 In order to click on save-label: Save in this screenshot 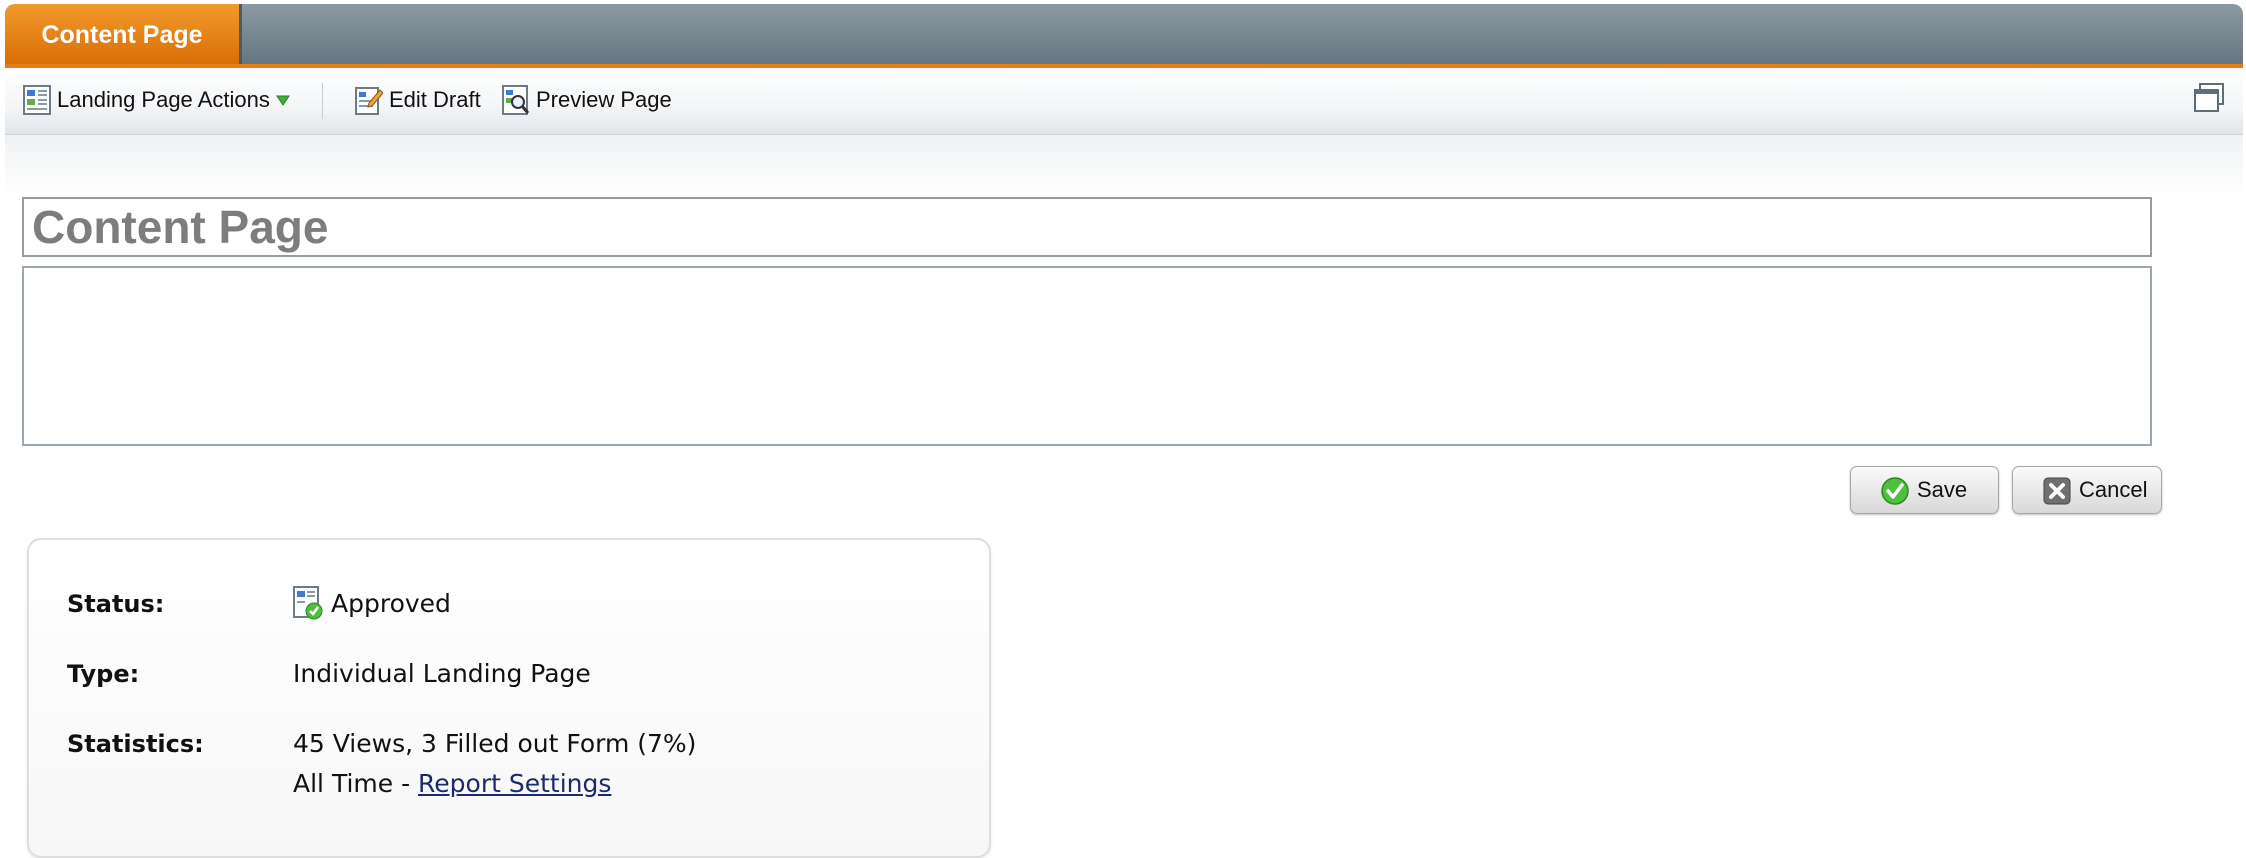, I will do `click(1942, 489)`.